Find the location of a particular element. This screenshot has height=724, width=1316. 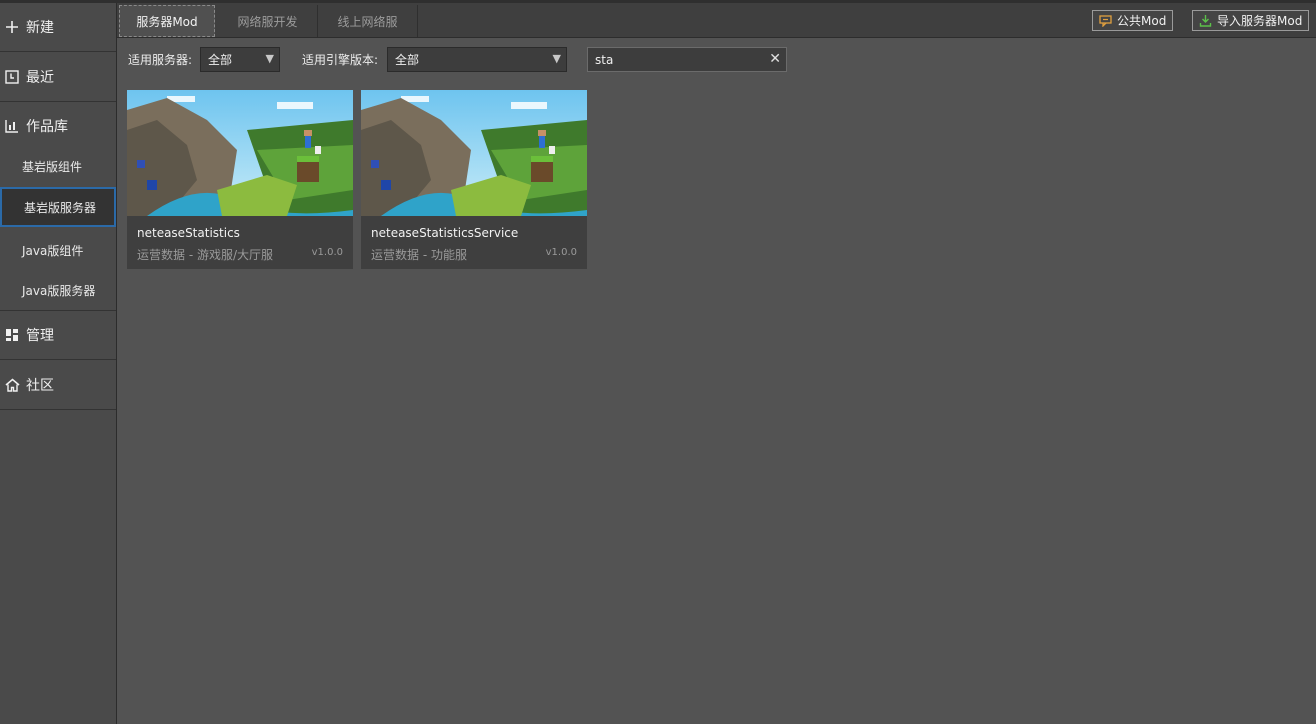

clock-icon is located at coordinates (12, 77).